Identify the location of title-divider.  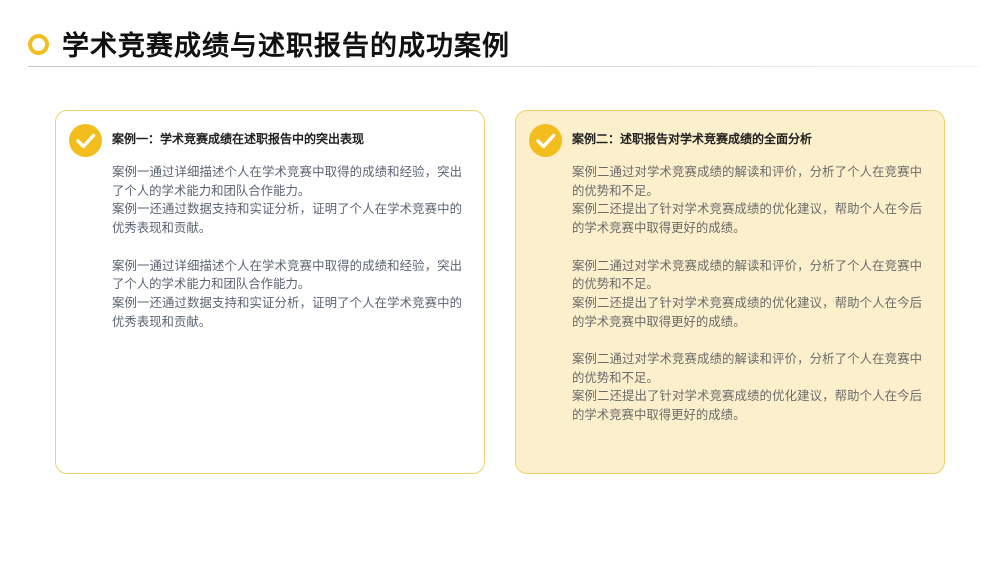
(504, 66).